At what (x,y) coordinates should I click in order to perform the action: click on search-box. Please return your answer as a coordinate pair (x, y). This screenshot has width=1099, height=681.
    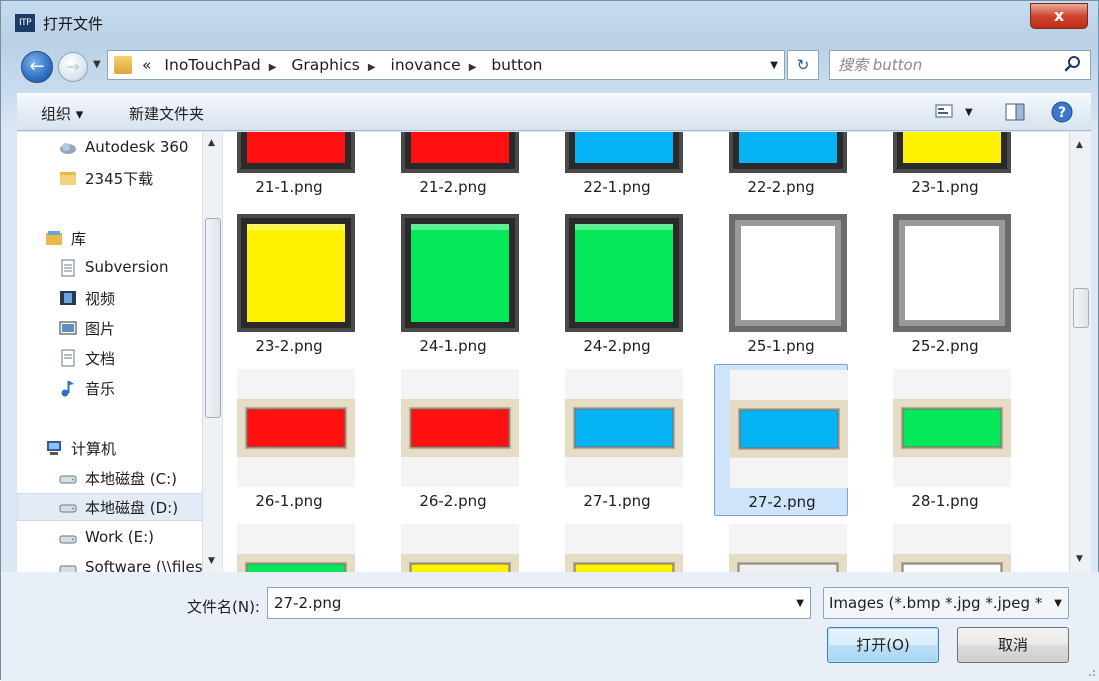
    Looking at the image, I should click on (960, 65).